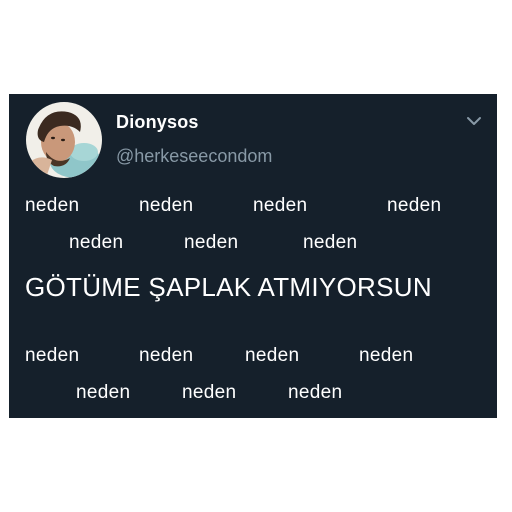 The image size is (512, 512). I want to click on profile-photo-icon, so click(64, 140).